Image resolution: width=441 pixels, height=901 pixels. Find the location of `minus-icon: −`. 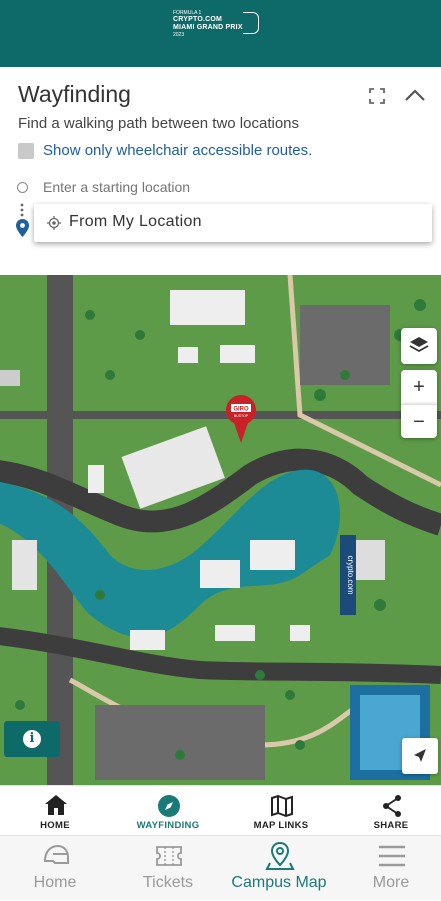

minus-icon: − is located at coordinates (419, 422).